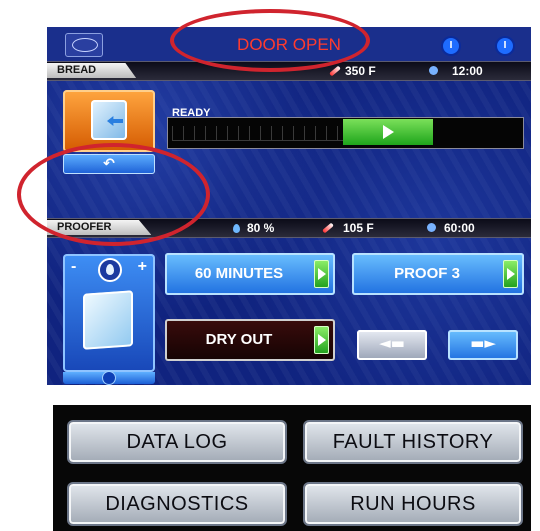 The image size is (540, 531). What do you see at coordinates (110, 270) in the screenshot?
I see `humidity-gauge-icon` at bounding box center [110, 270].